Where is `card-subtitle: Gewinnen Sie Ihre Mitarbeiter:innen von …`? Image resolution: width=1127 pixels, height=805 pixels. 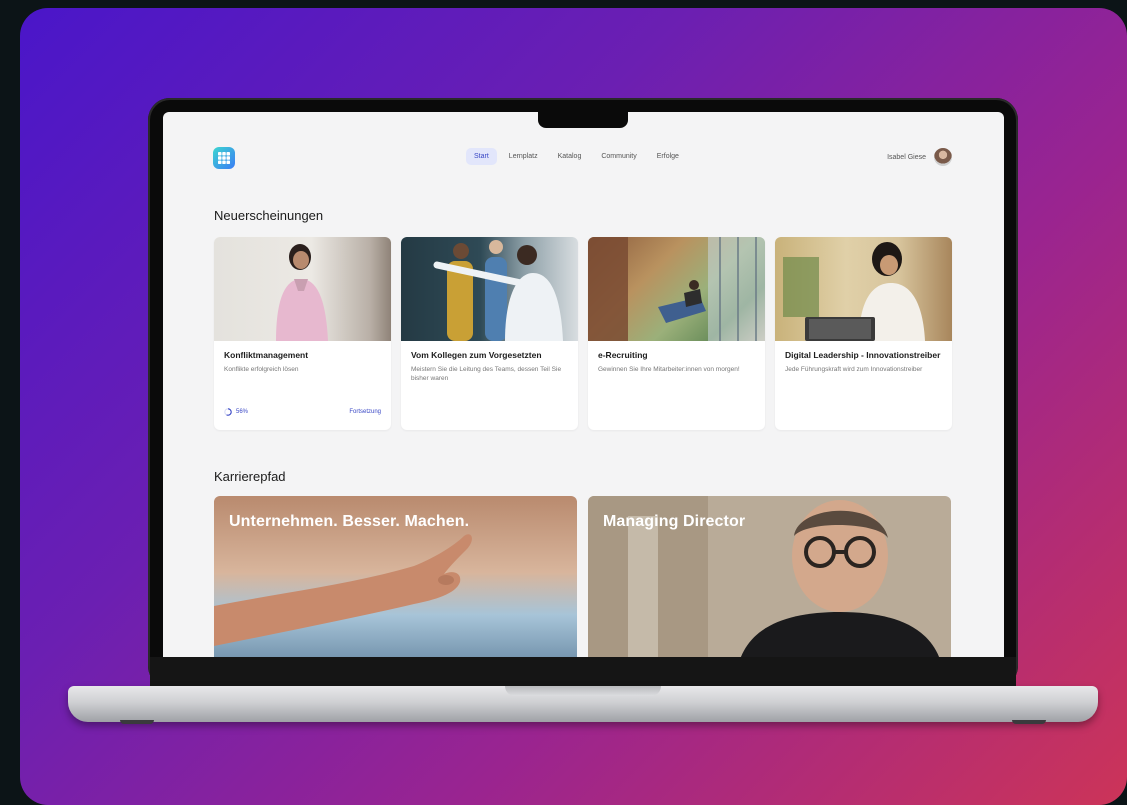 card-subtitle: Gewinnen Sie Ihre Mitarbeiter:innen von … is located at coordinates (669, 369).